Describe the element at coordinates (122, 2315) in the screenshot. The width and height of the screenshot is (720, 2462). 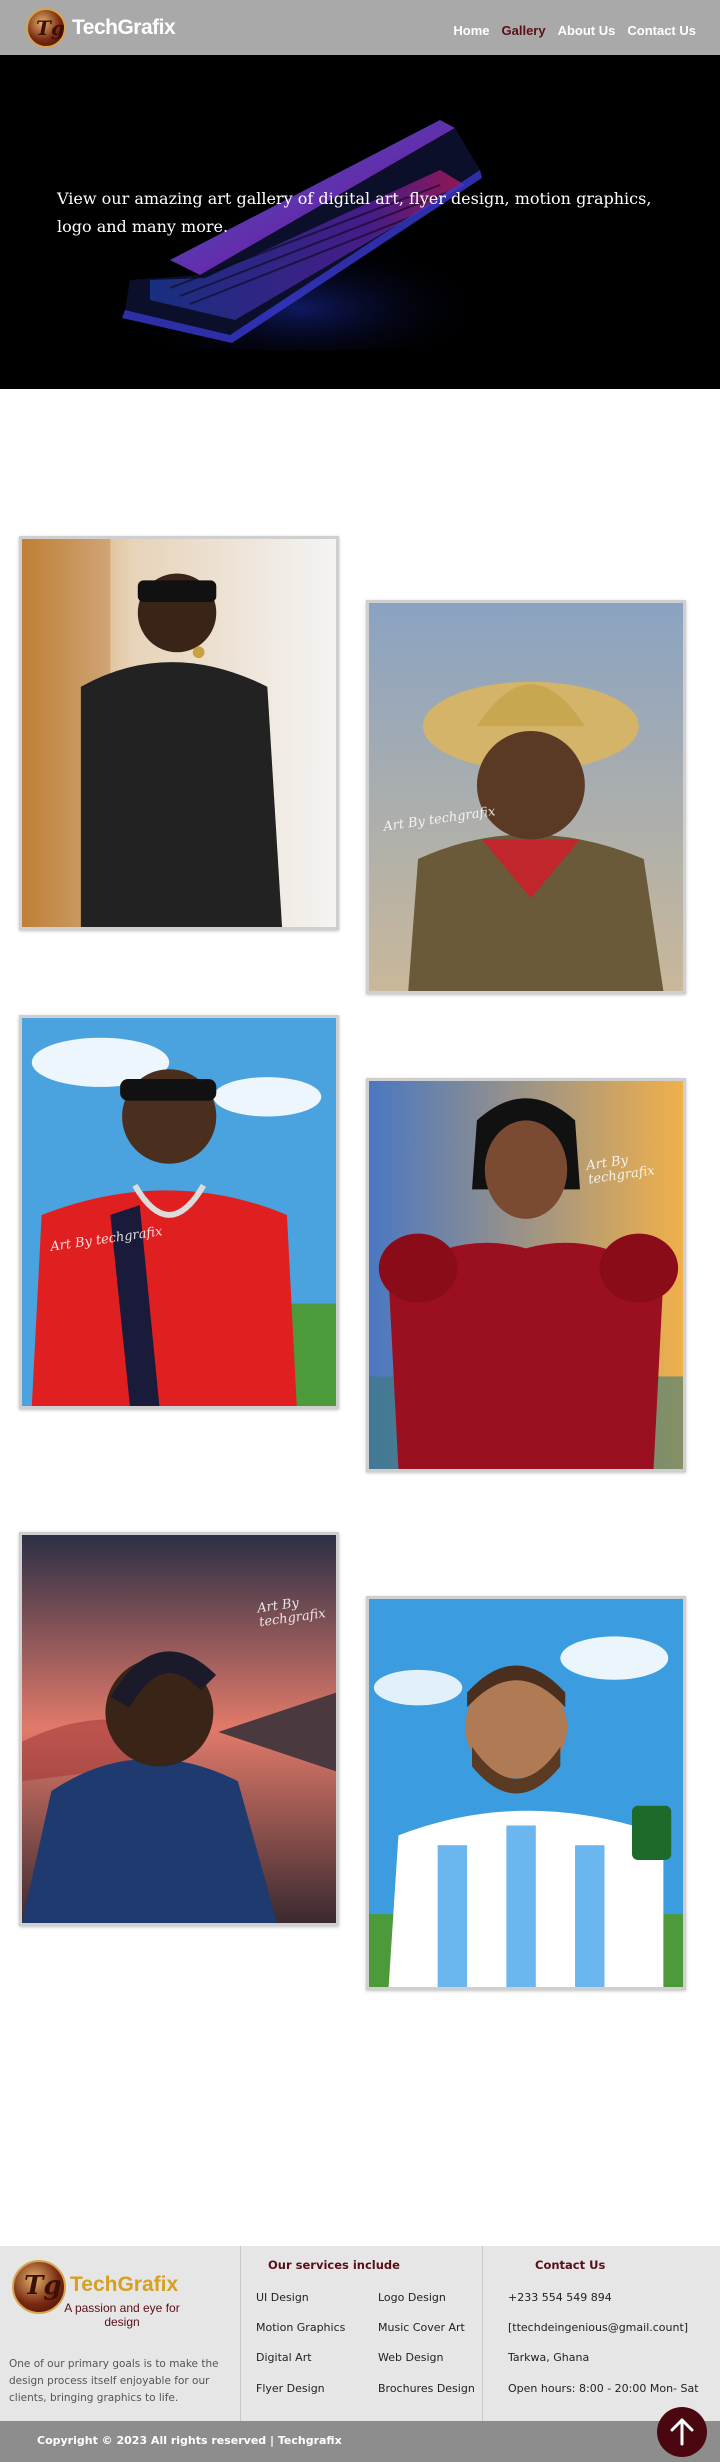
I see `footer-tagline: A passion and eye for design` at that location.